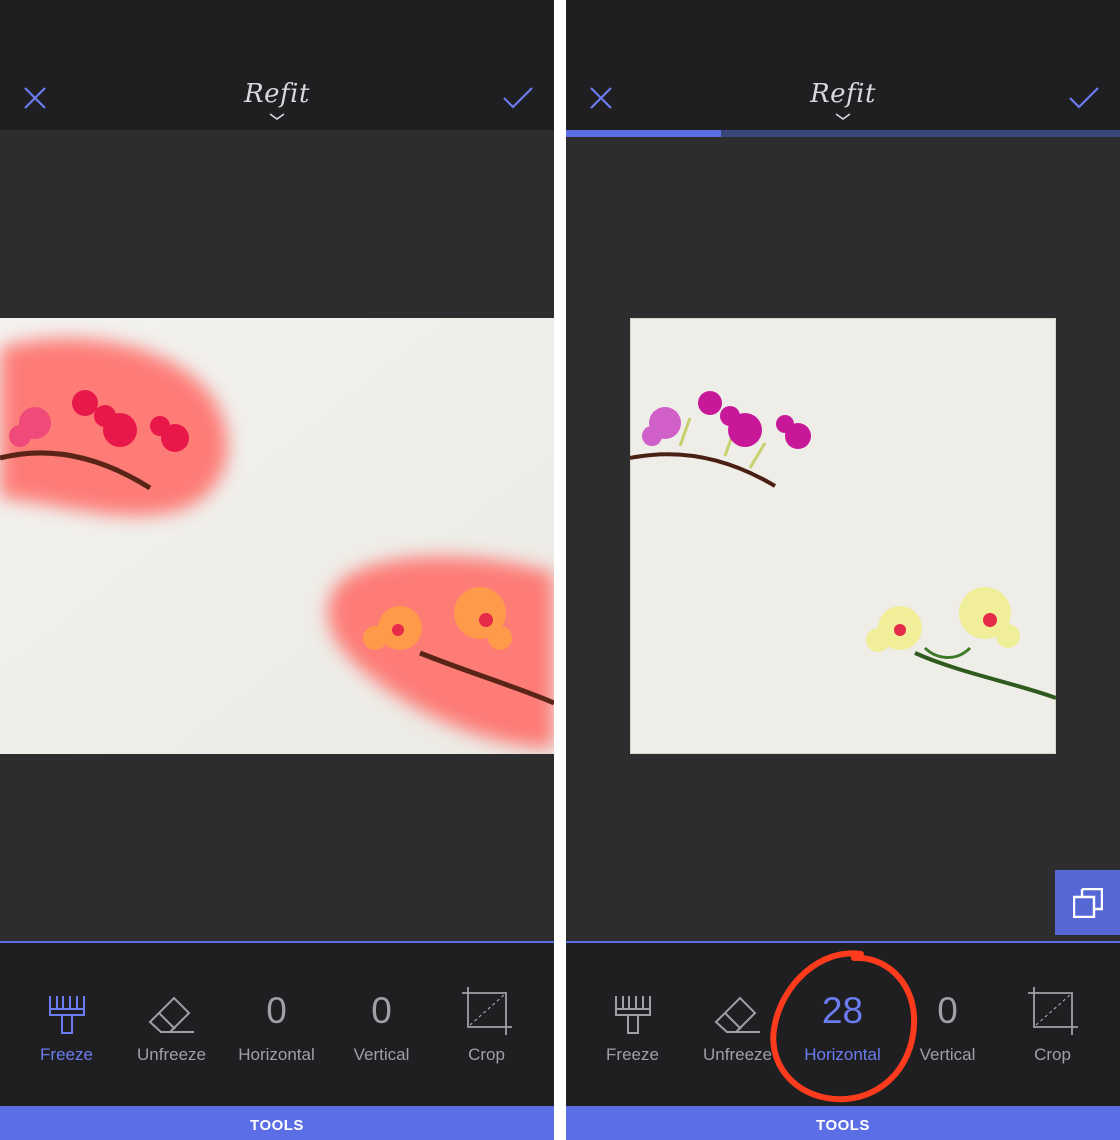 Image resolution: width=1120 pixels, height=1140 pixels. I want to click on horizontal-value: 0, so click(276, 1010).